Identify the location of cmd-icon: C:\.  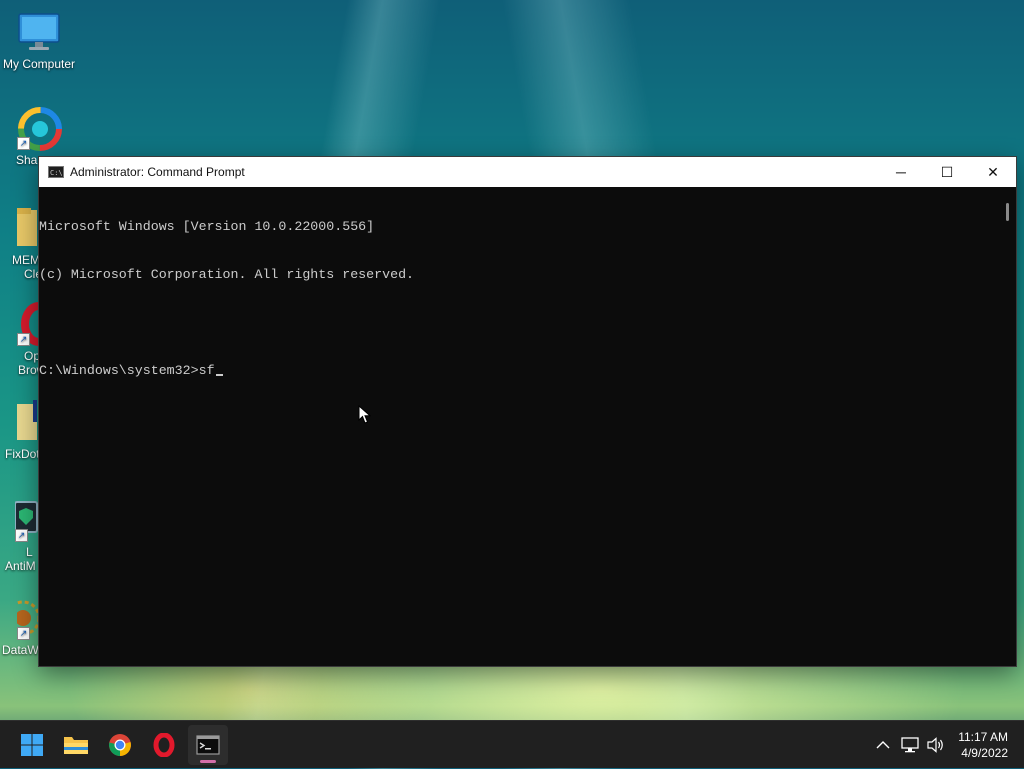
(56, 172).